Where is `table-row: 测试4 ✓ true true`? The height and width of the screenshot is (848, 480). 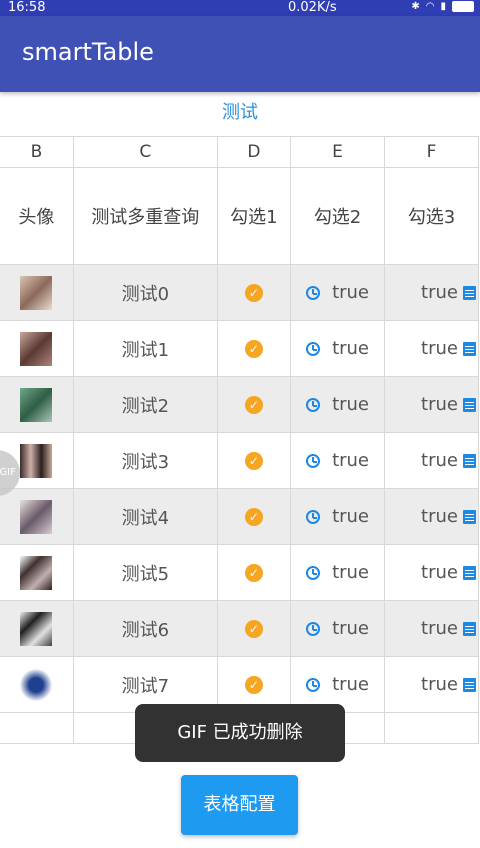 table-row: 测试4 ✓ true true is located at coordinates (239, 516).